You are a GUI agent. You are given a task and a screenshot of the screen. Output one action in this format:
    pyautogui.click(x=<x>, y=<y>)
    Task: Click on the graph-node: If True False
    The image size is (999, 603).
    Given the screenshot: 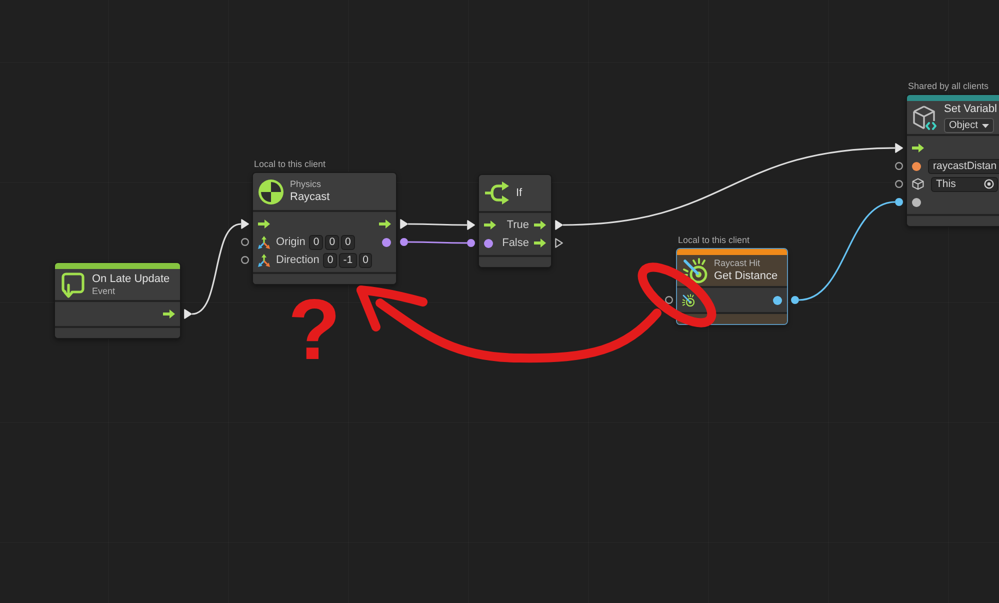 What is the action you would take?
    pyautogui.click(x=515, y=221)
    